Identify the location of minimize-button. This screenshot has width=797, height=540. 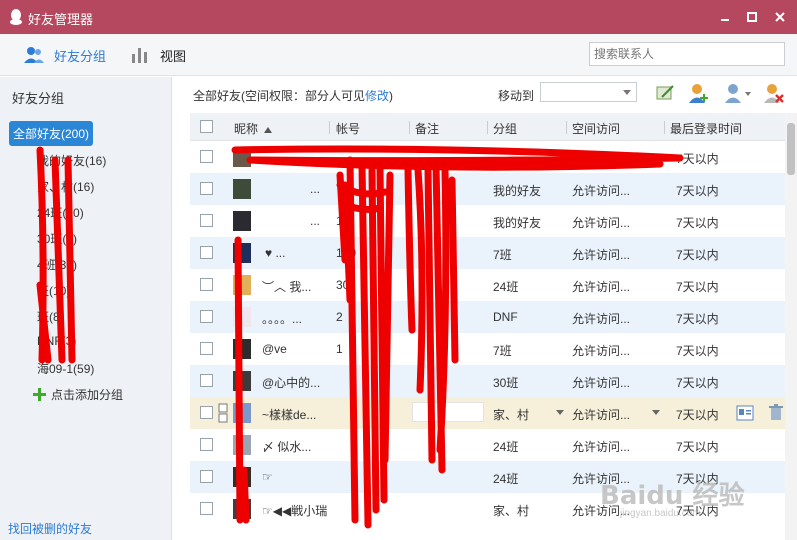
(725, 17).